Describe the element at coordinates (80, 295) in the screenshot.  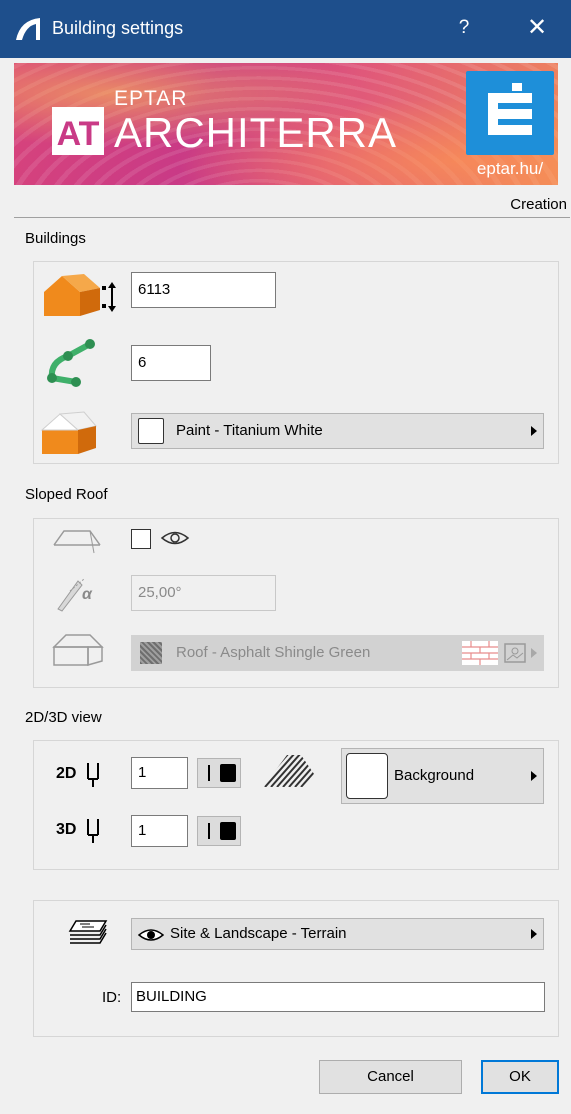
I see `building-height-icon` at that location.